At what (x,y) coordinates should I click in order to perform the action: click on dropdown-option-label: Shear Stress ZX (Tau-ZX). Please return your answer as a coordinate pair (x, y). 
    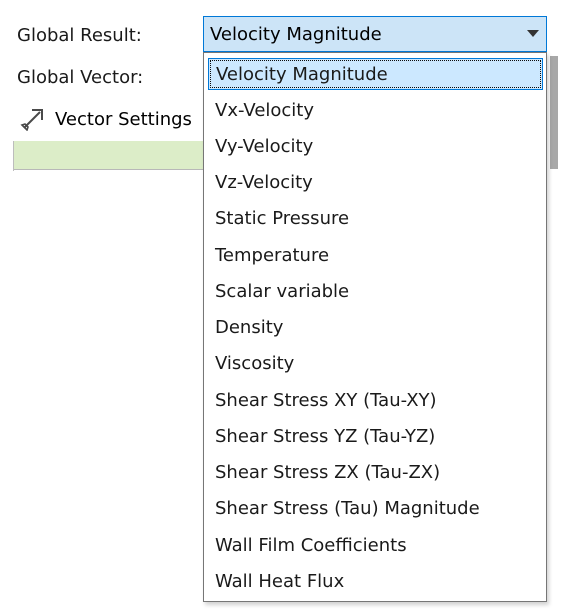
    Looking at the image, I should click on (328, 473).